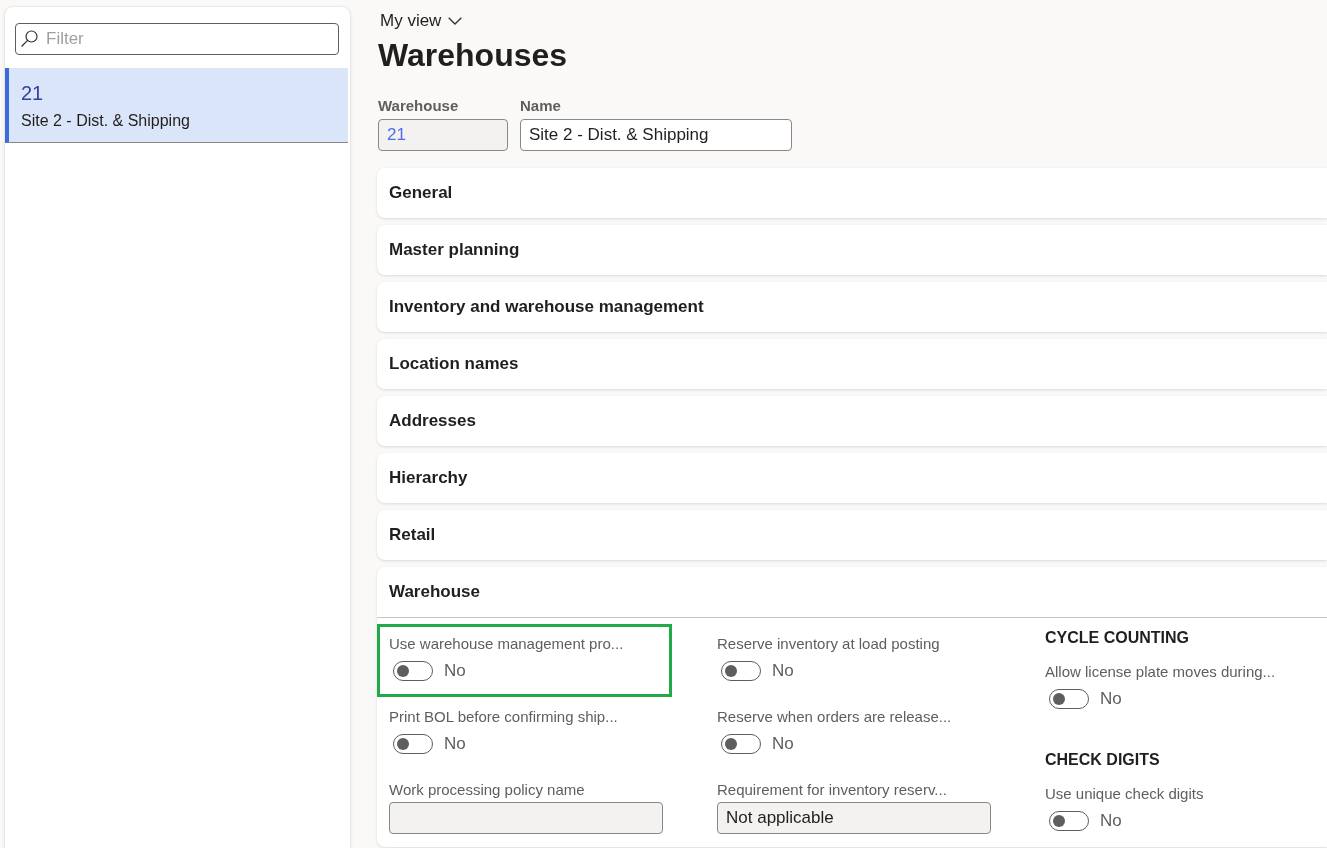 The image size is (1327, 848). Describe the element at coordinates (421, 21) in the screenshot. I see `view-selector: My view` at that location.